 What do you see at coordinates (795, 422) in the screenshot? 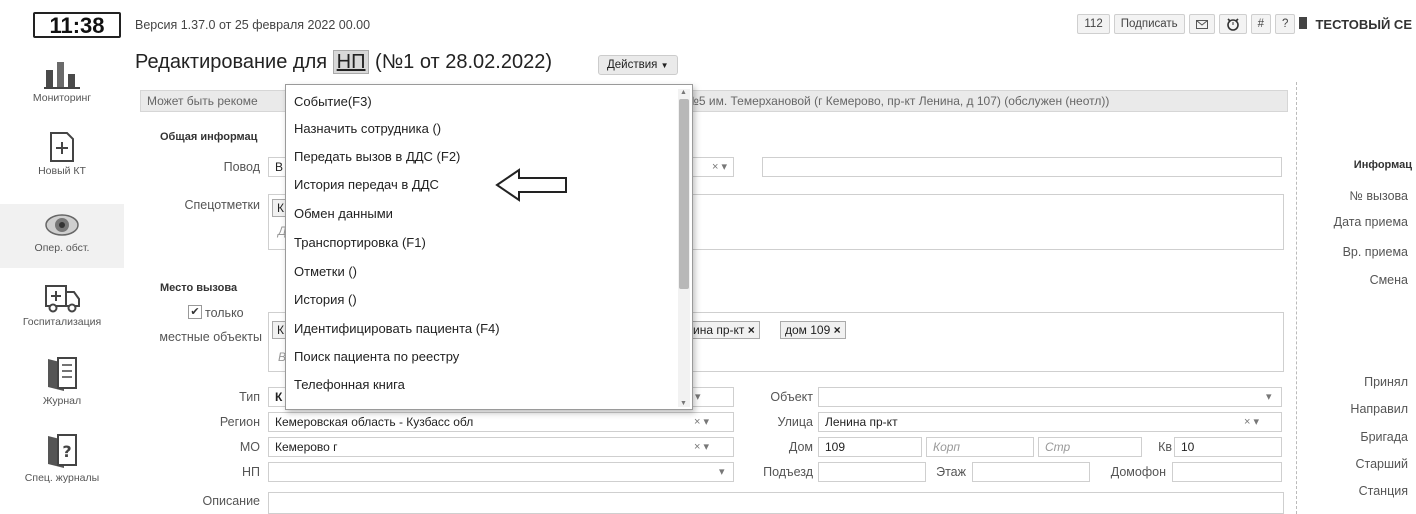
I see `street-label: Улица` at bounding box center [795, 422].